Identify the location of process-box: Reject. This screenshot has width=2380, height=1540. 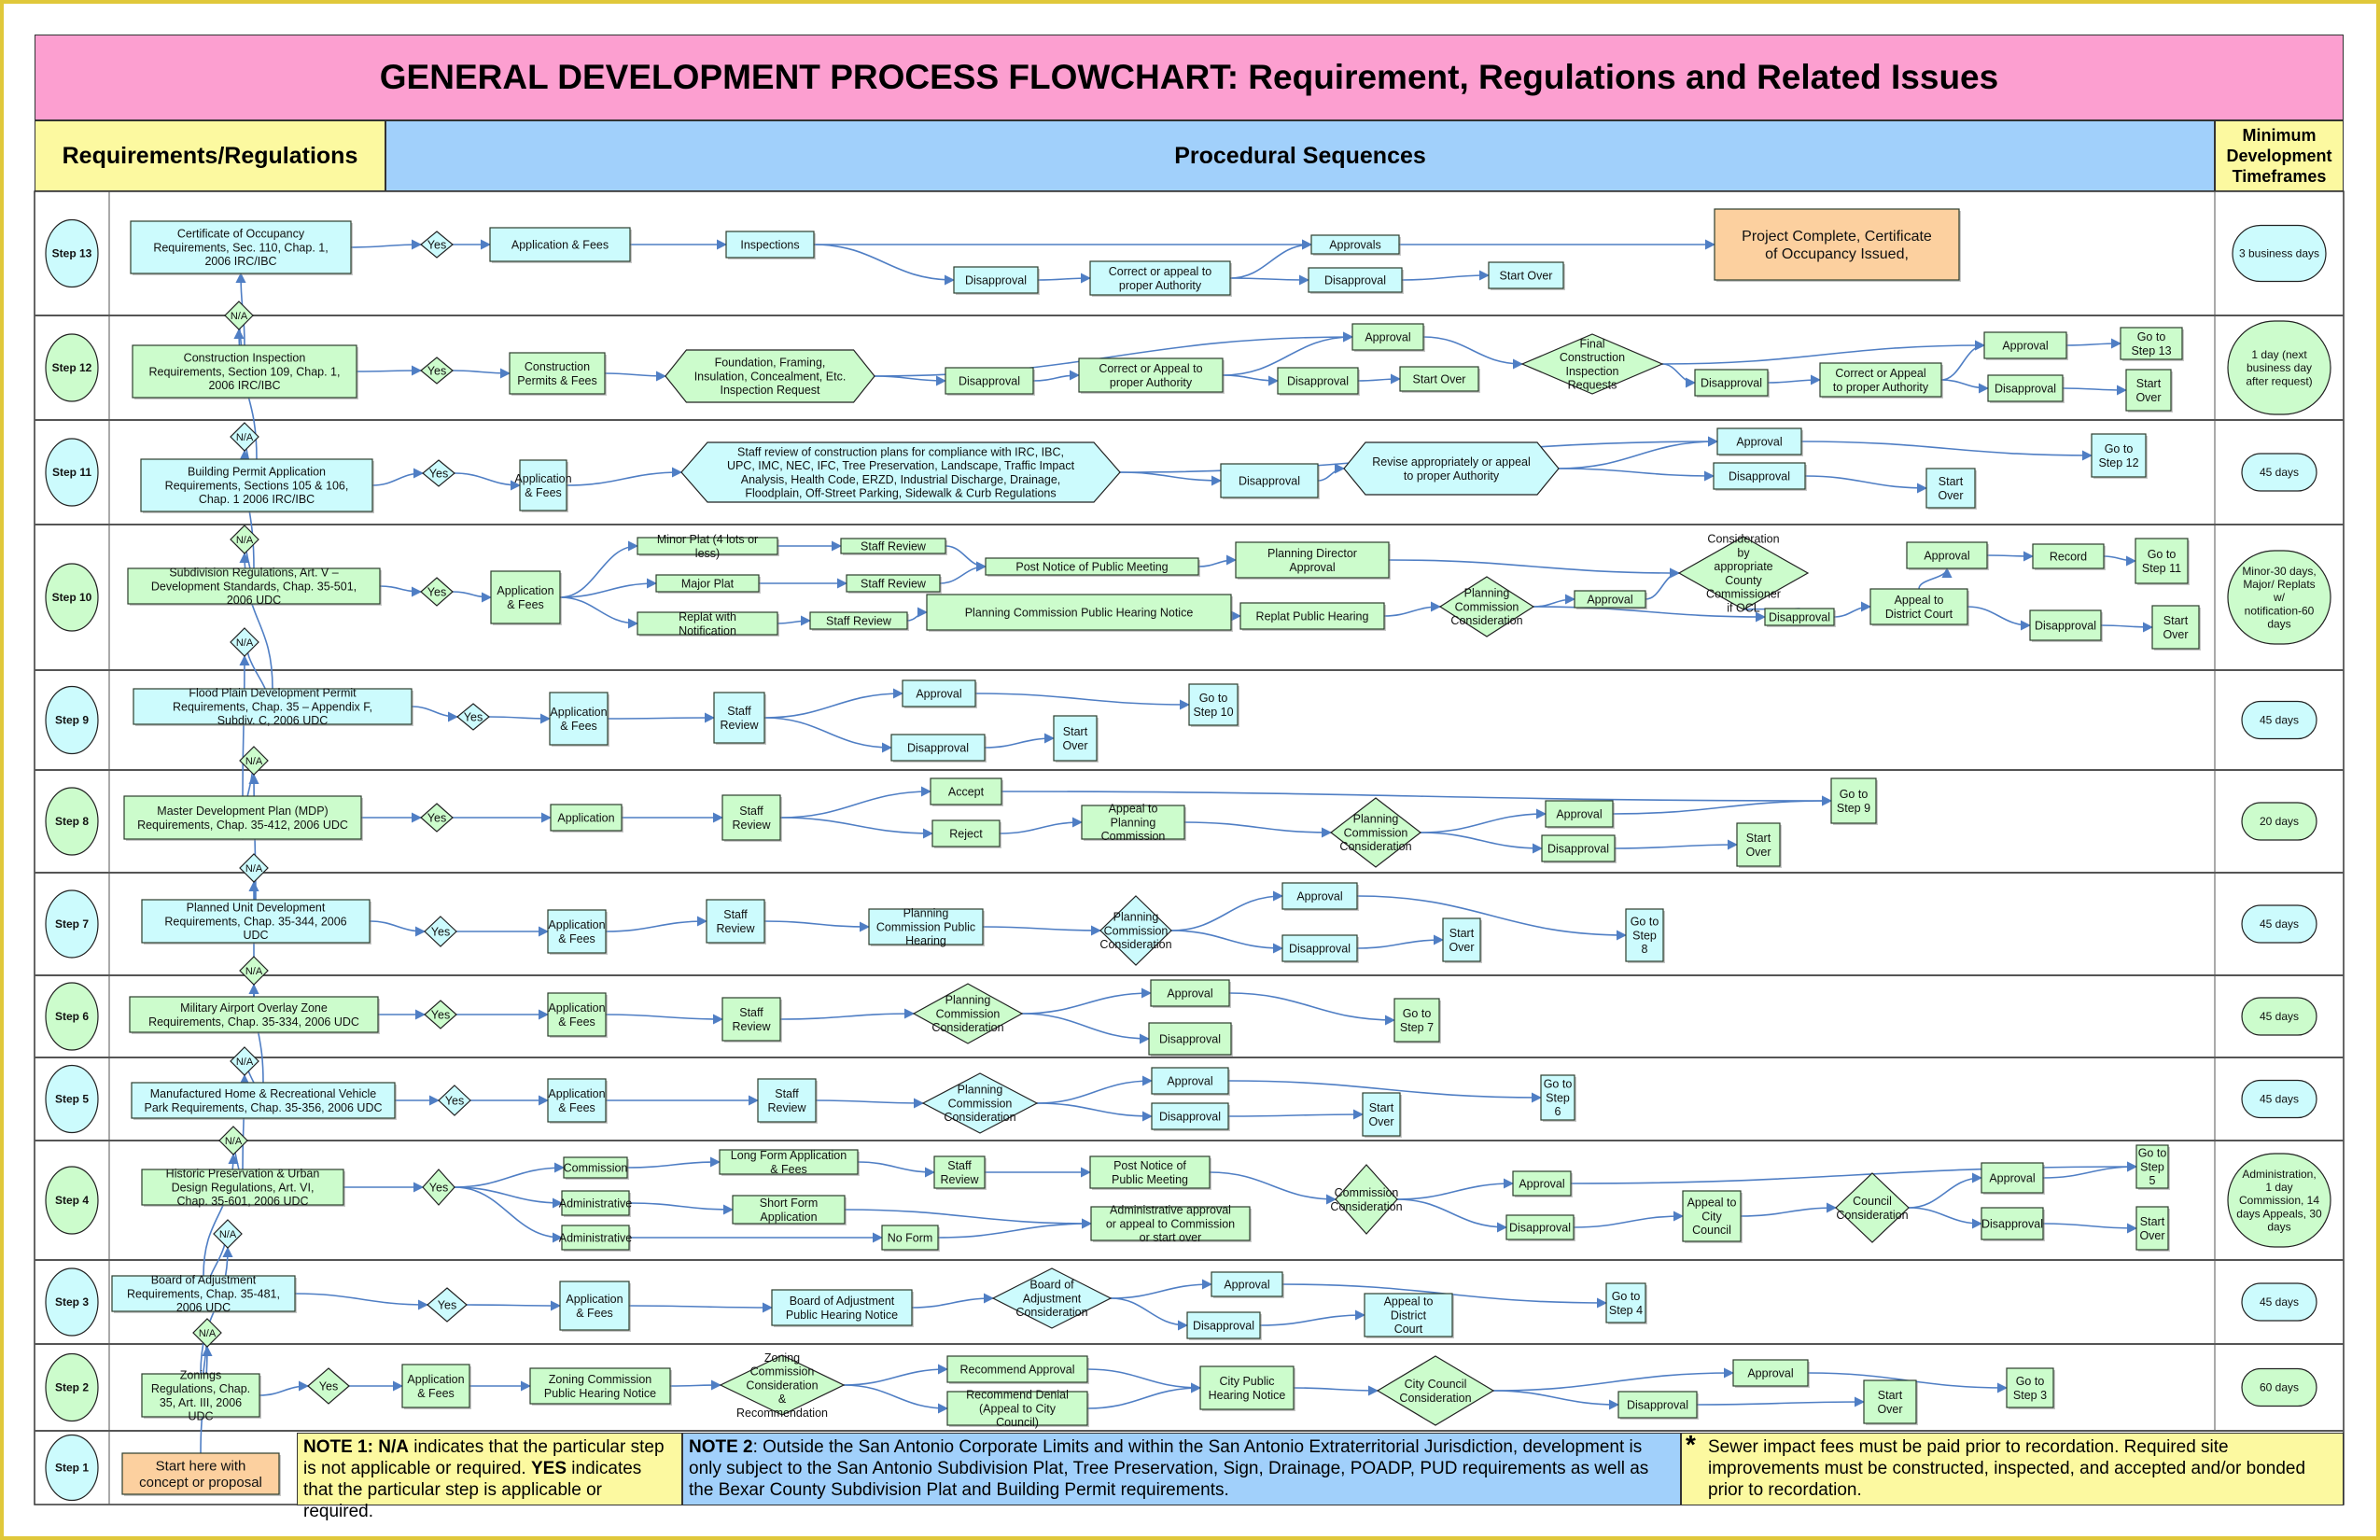
(966, 833).